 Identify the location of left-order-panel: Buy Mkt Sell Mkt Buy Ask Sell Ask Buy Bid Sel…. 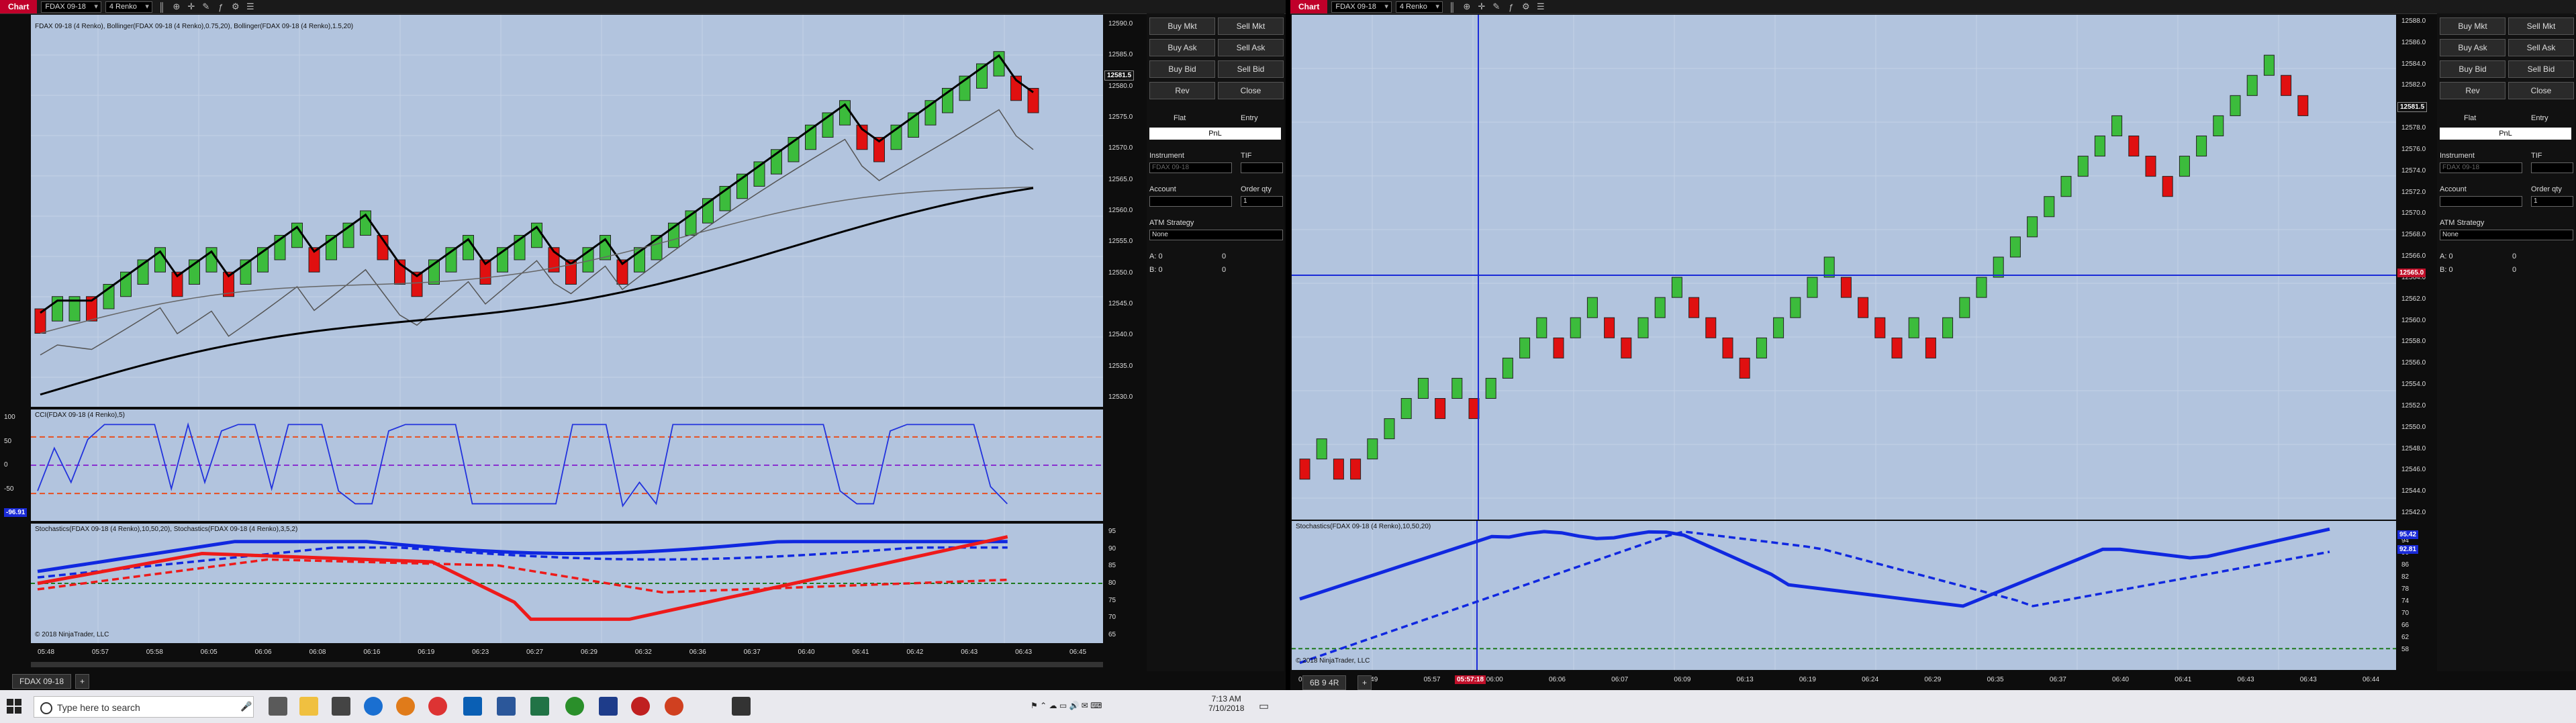
(1215, 342).